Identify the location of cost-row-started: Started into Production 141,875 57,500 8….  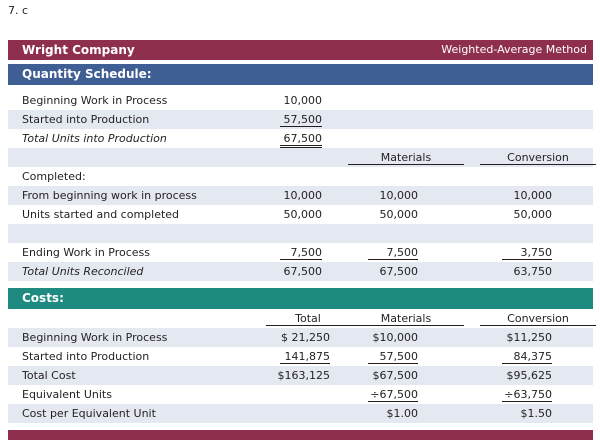
(300, 356).